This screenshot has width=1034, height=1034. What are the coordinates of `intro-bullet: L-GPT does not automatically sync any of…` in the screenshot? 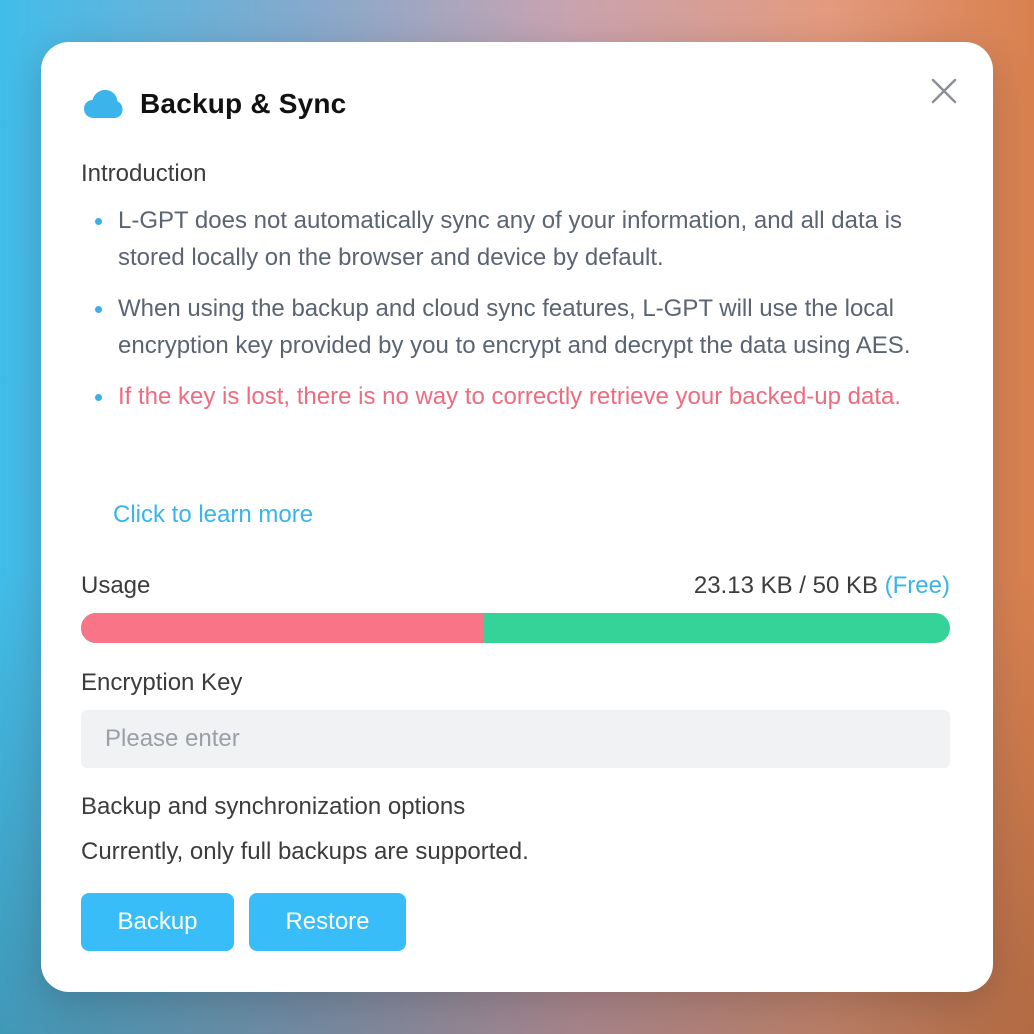 It's located at (523, 239).